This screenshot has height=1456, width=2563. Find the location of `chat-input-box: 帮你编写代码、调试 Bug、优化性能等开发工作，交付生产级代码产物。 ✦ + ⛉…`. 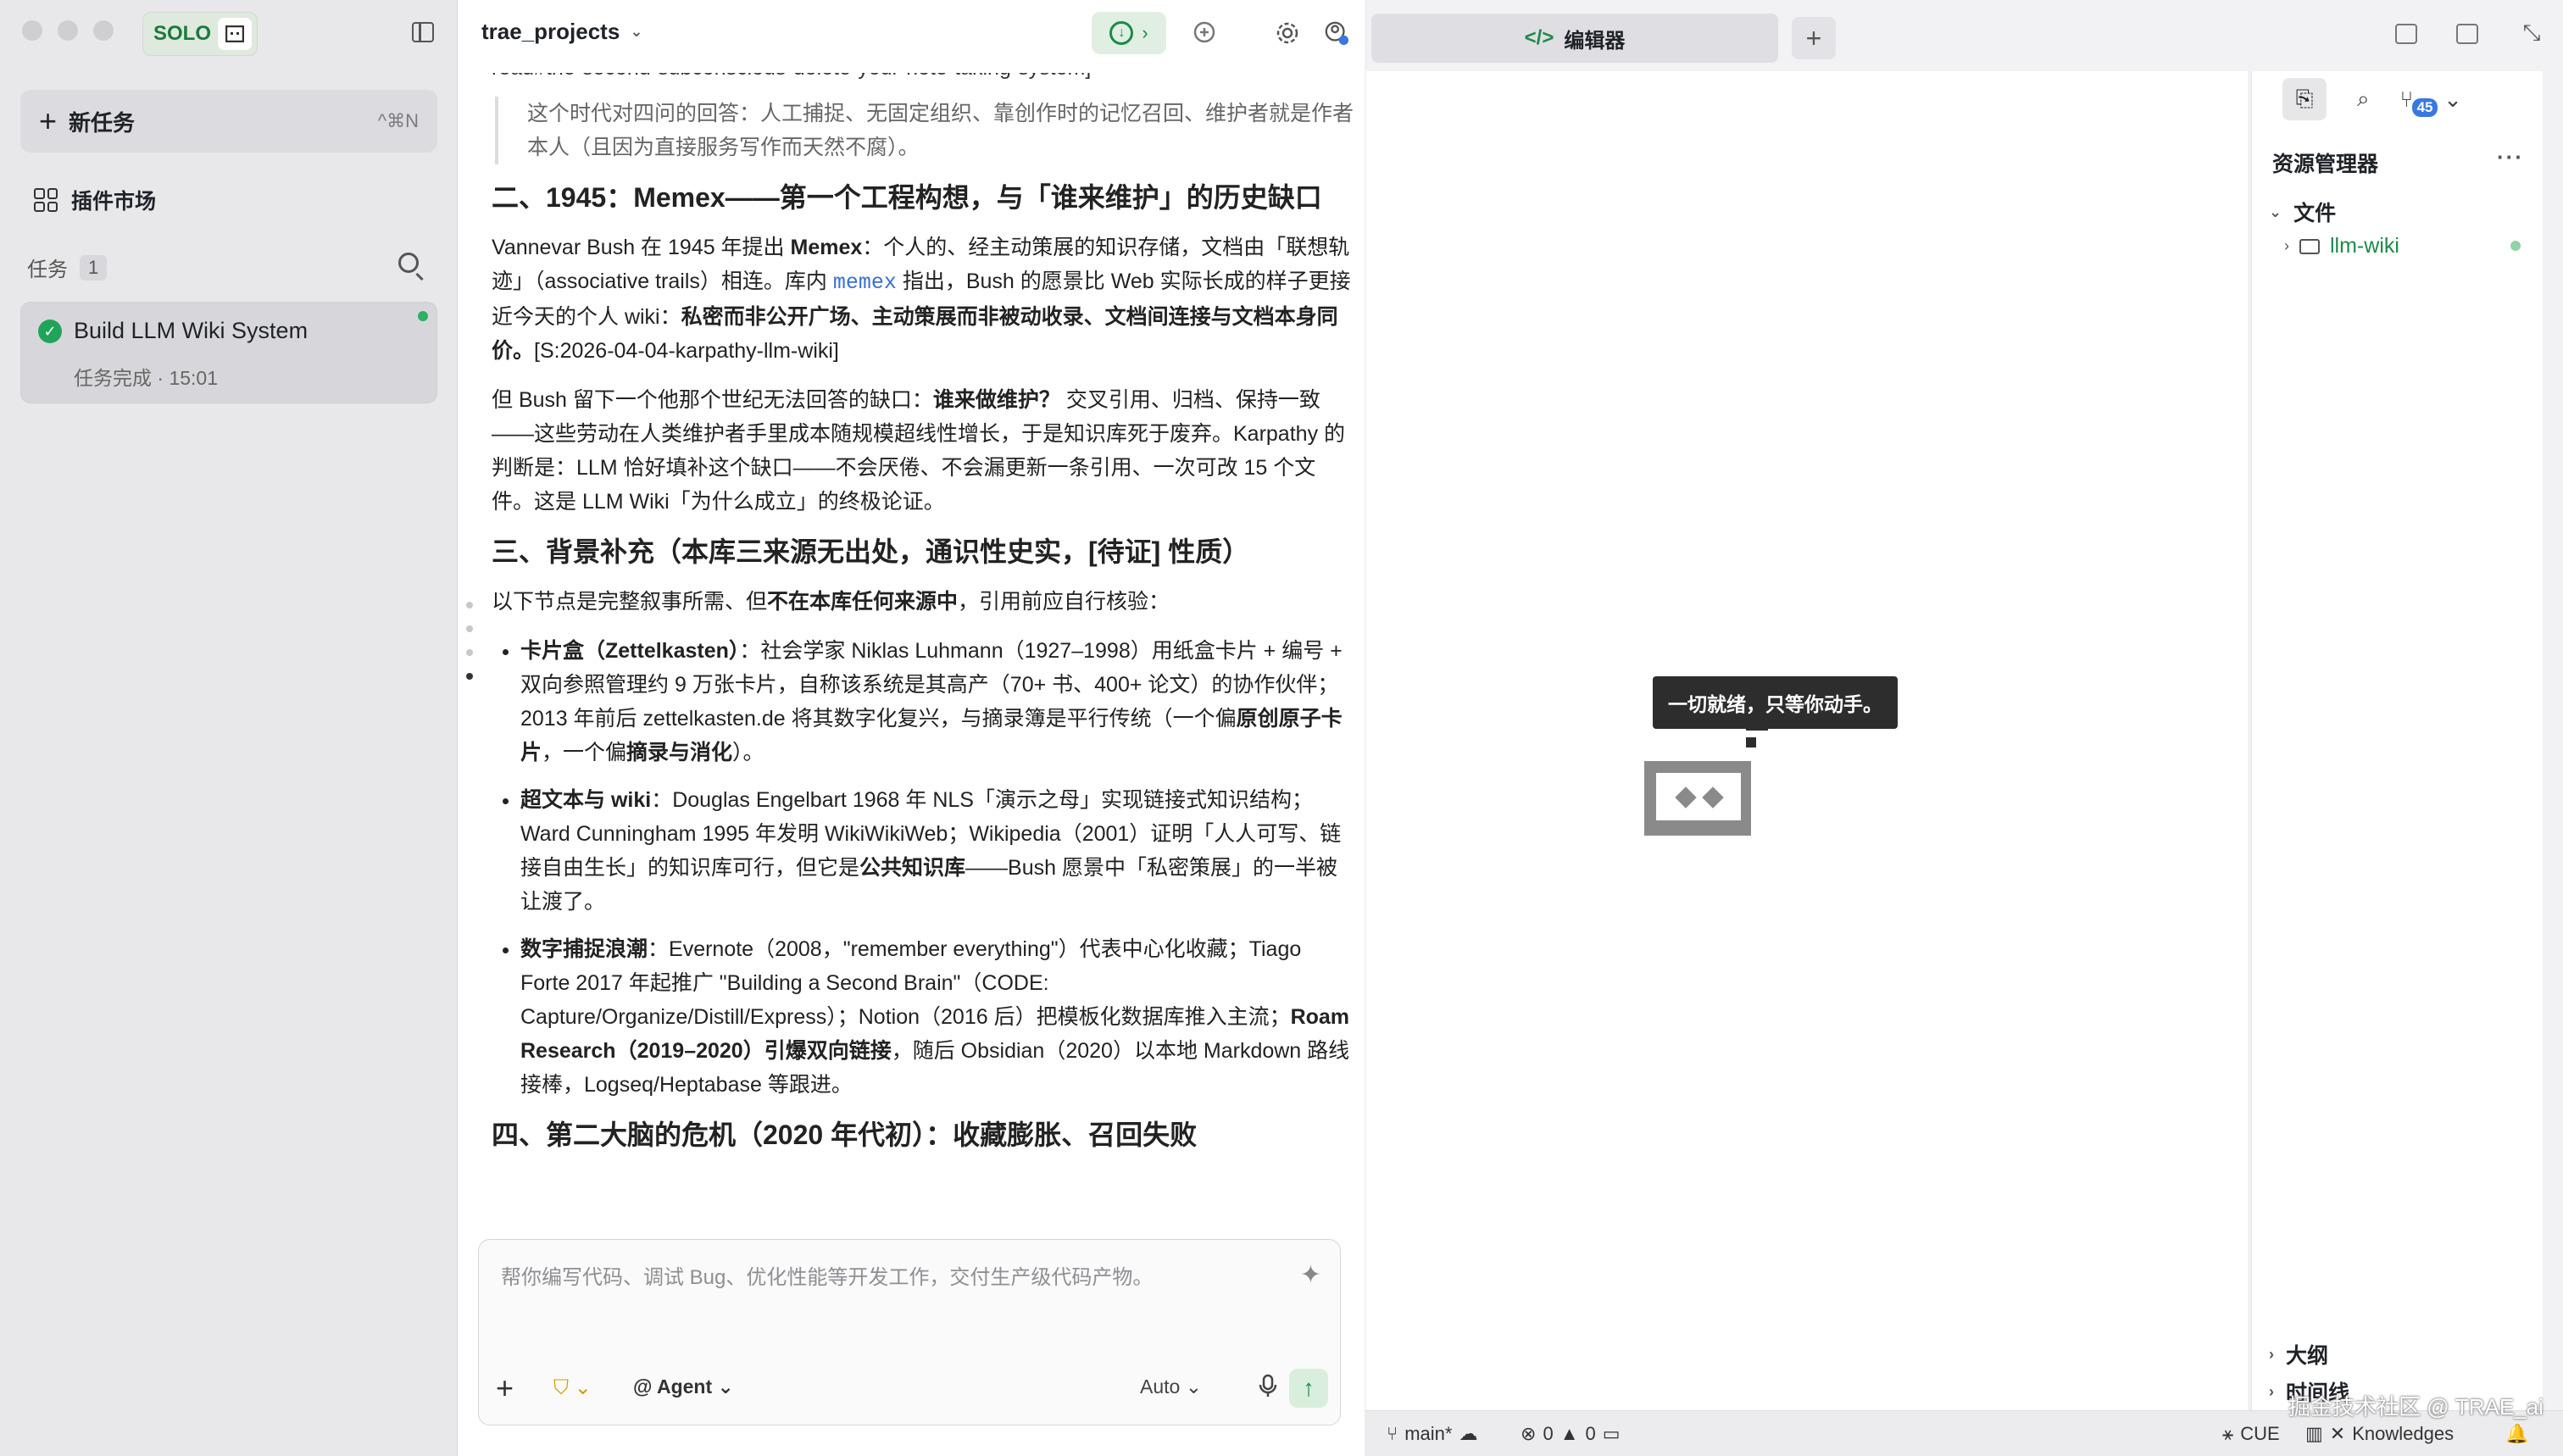

chat-input-box: 帮你编写代码、调试 Bug、优化性能等开发工作，交付生产级代码产物。 ✦ + ⛉… is located at coordinates (909, 1332).